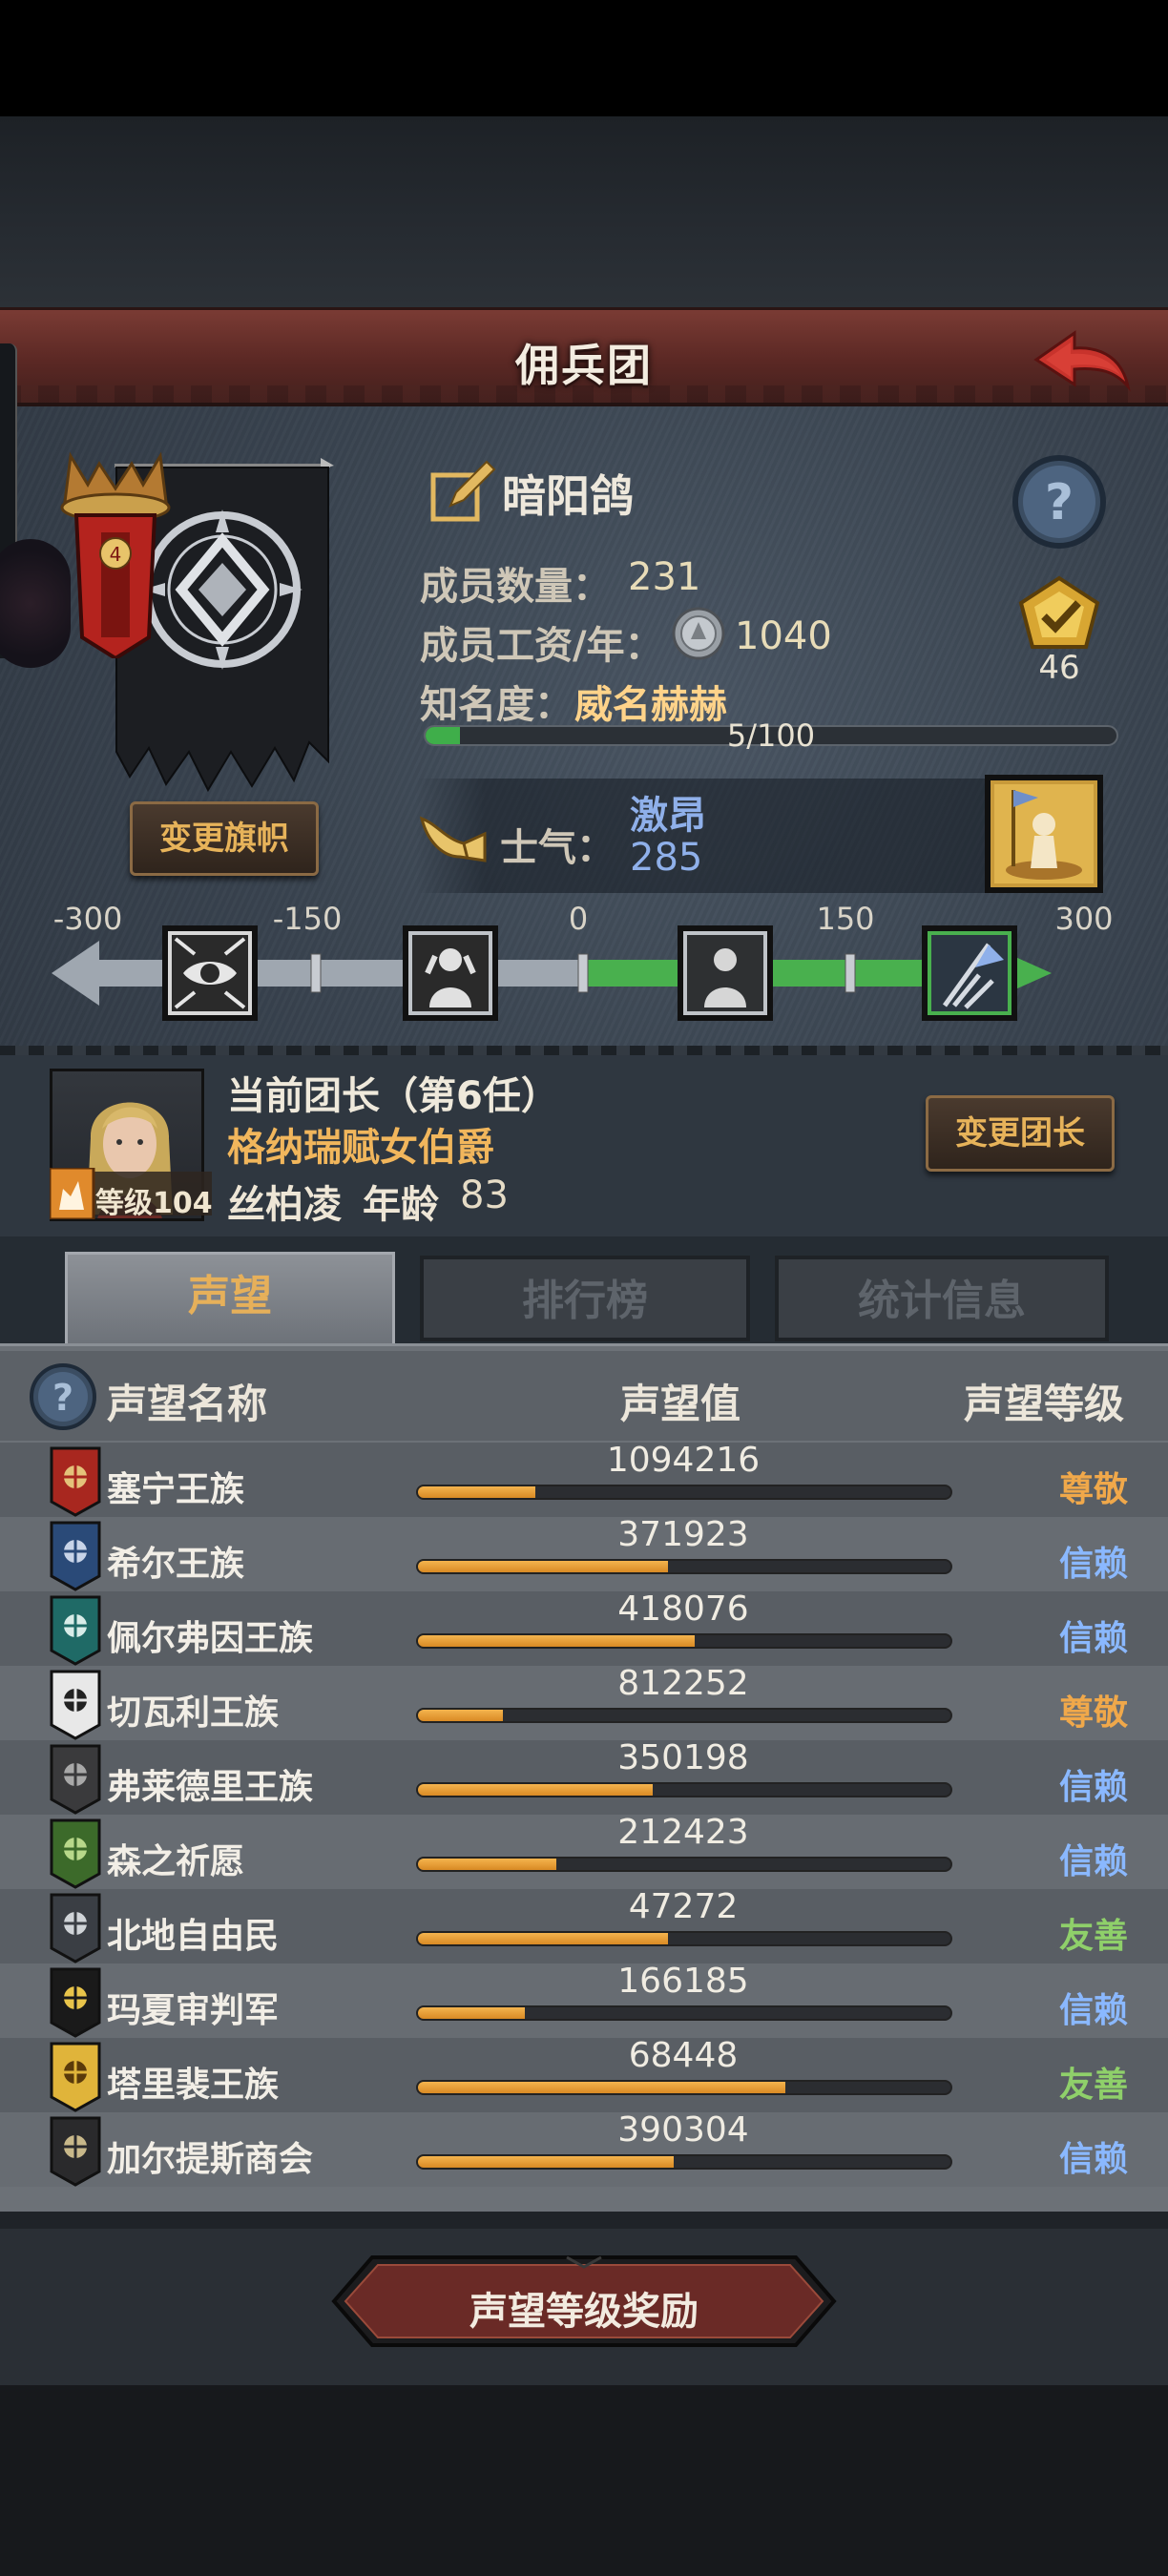 The image size is (1168, 2576). I want to click on change-commander-button: 变更团长, so click(1020, 1133).